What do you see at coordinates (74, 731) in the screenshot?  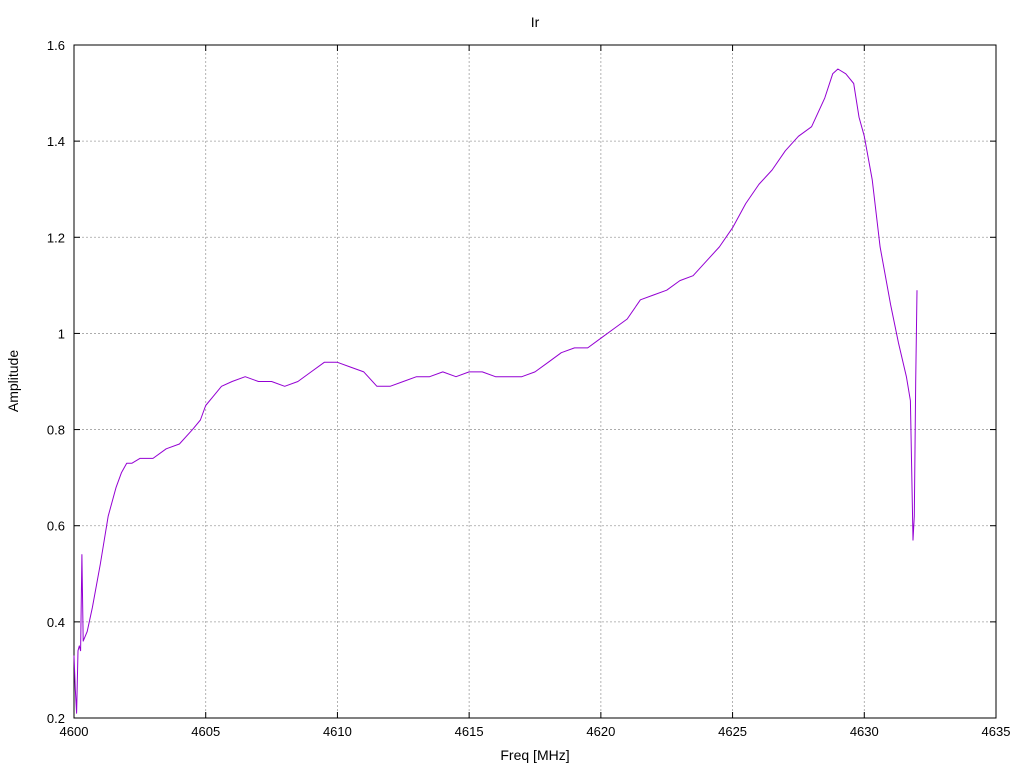 I see `x-tick-label: 4600` at bounding box center [74, 731].